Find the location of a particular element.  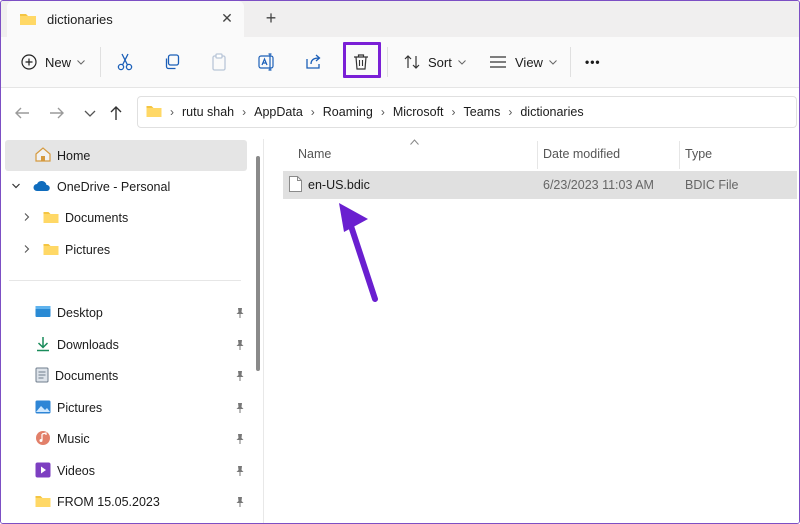

breadcrumb-item: rutu shah is located at coordinates (208, 112).